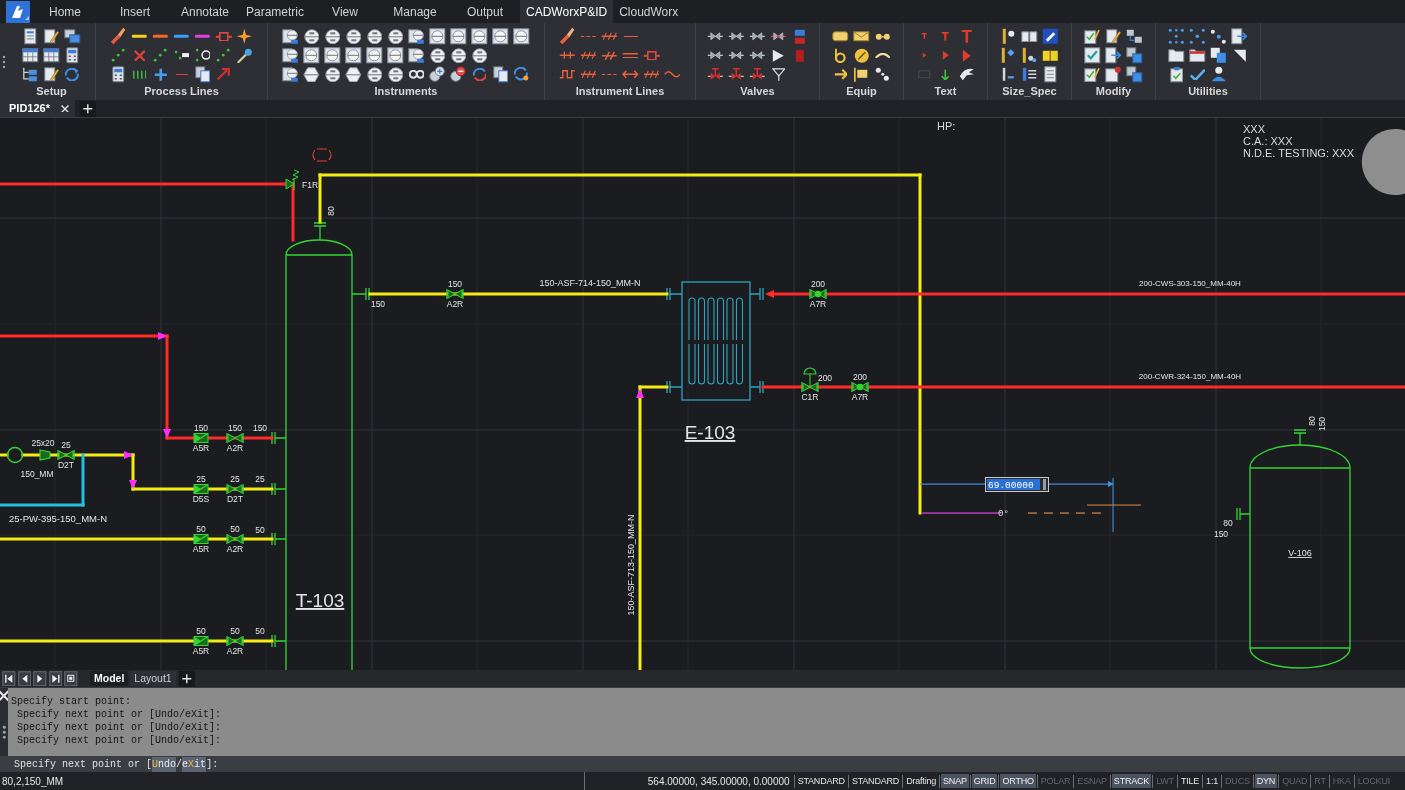  What do you see at coordinates (875, 781) in the screenshot?
I see `status-field: STANDARD` at bounding box center [875, 781].